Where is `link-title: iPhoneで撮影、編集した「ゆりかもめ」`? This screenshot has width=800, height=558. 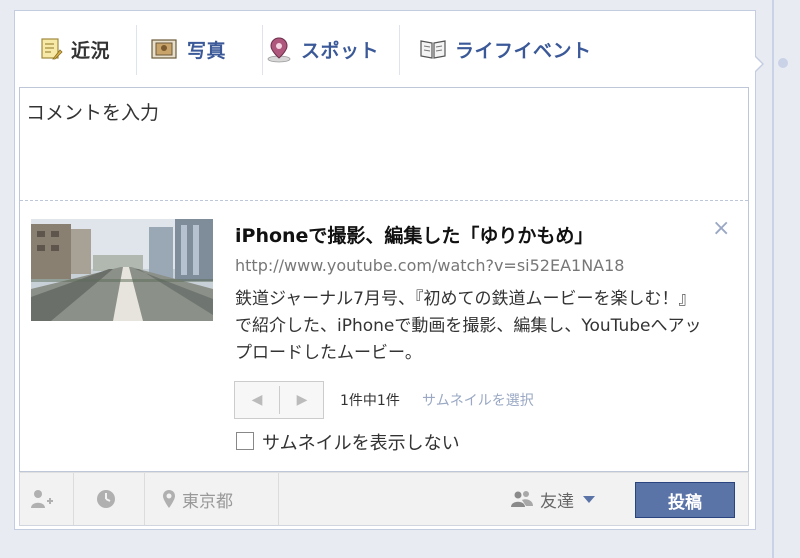 link-title: iPhoneで撮影、編集した「ゆりかもめ」 is located at coordinates (414, 234).